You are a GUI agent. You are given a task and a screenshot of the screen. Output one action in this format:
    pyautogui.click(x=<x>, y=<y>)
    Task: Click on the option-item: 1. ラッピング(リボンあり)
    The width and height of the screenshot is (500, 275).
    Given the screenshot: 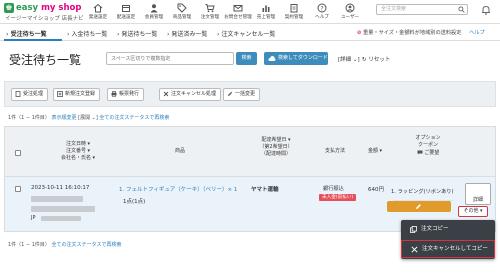 What is the action you would take?
    pyautogui.click(x=422, y=192)
    